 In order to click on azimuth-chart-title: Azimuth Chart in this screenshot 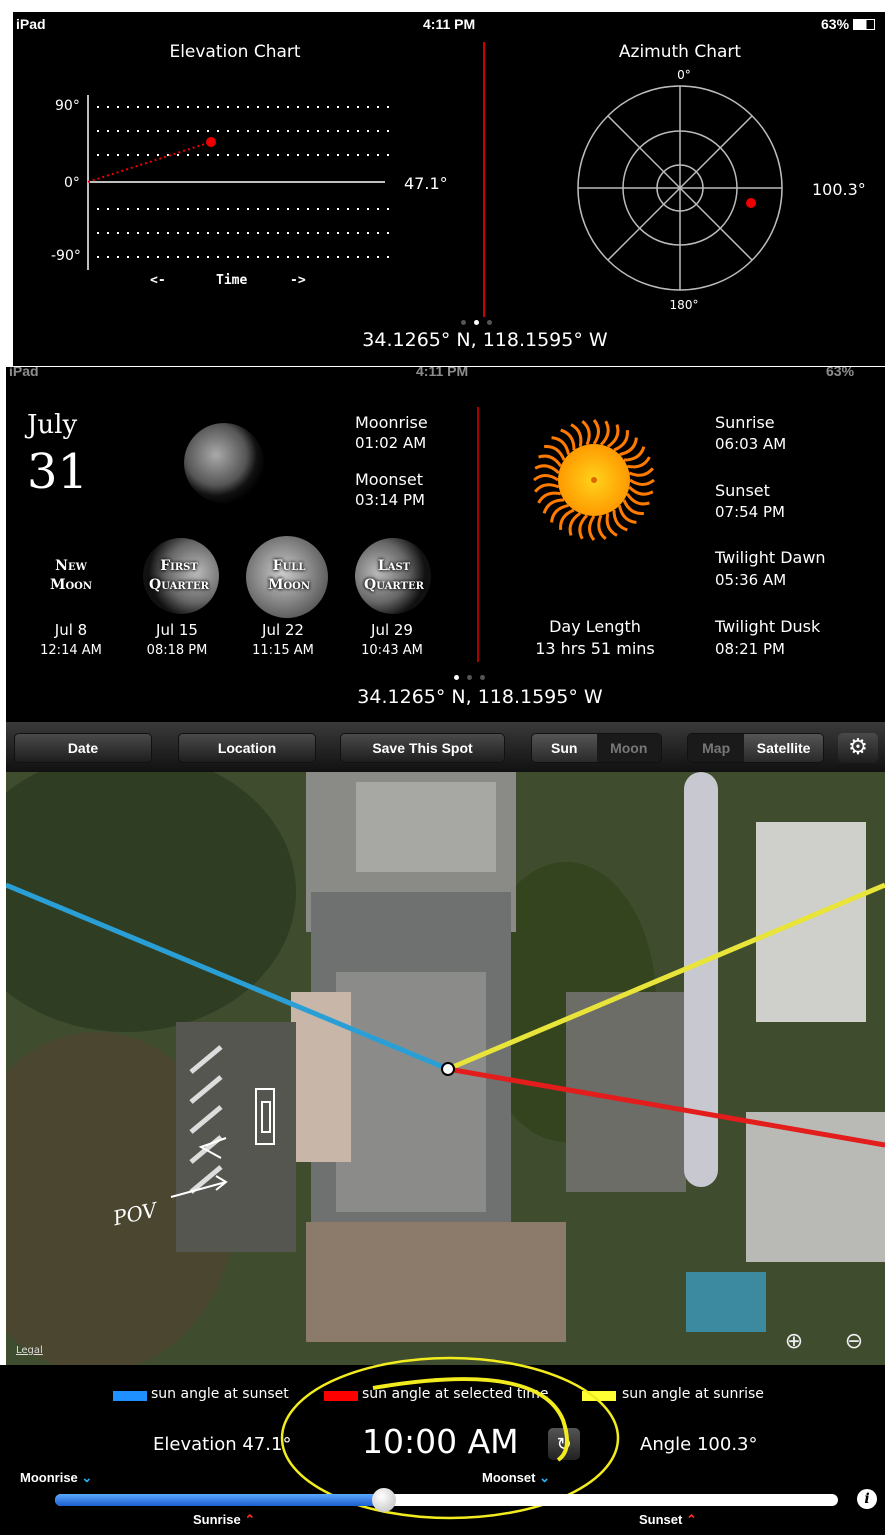, I will do `click(680, 52)`.